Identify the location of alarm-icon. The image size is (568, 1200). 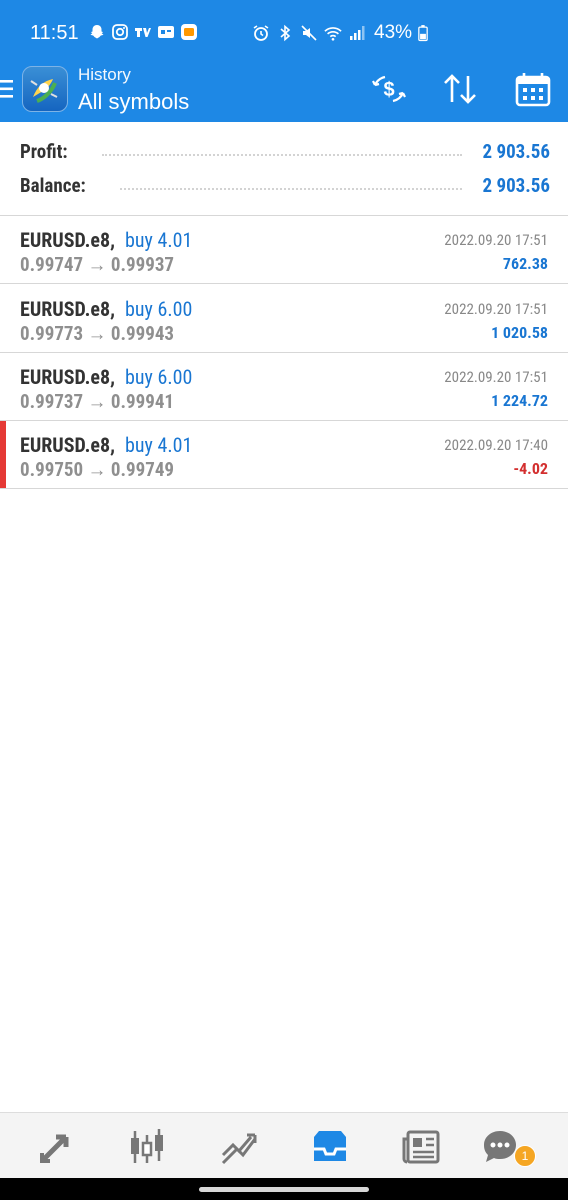
(261, 33).